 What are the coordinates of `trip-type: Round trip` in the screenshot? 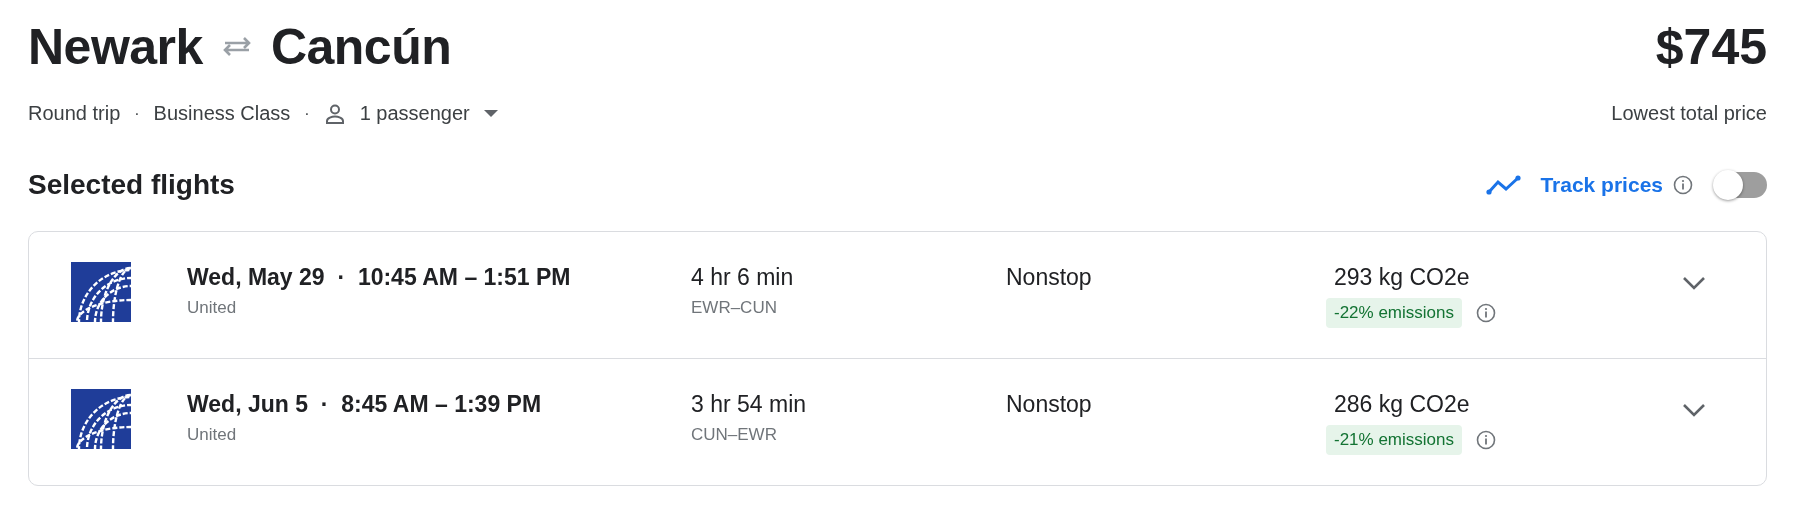 It's located at (74, 113).